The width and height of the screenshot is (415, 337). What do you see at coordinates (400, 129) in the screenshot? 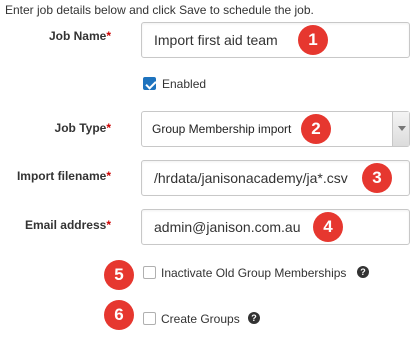
I see `chevron-down-icon` at bounding box center [400, 129].